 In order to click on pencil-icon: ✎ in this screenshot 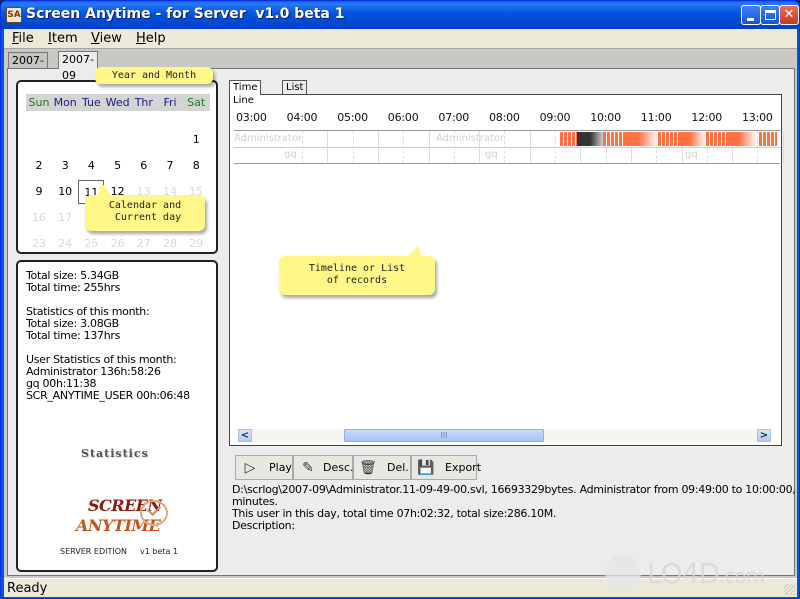, I will do `click(308, 468)`.